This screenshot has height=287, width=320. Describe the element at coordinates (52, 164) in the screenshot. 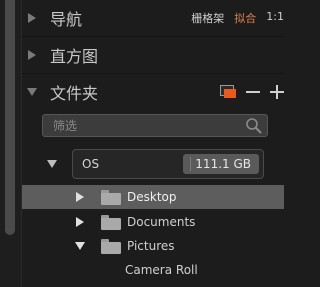

I see `volume-collapse-triangle-icon` at that location.